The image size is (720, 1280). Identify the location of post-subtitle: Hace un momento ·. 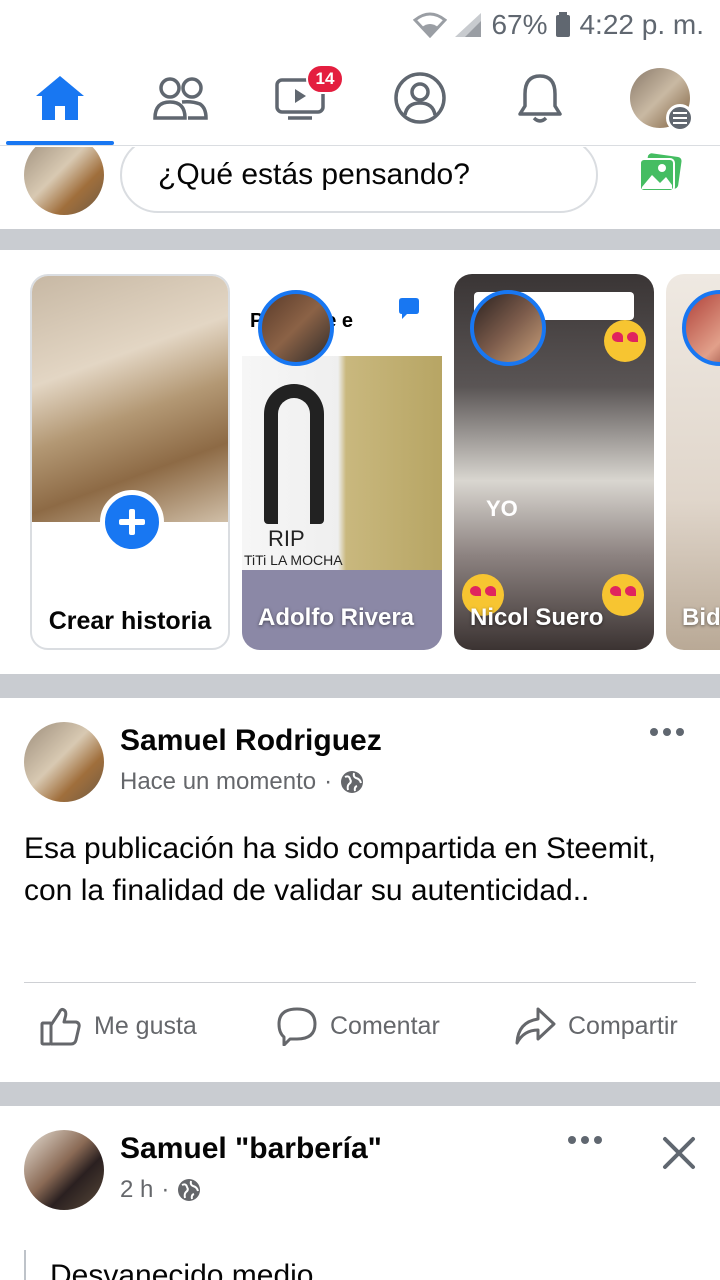
(251, 782).